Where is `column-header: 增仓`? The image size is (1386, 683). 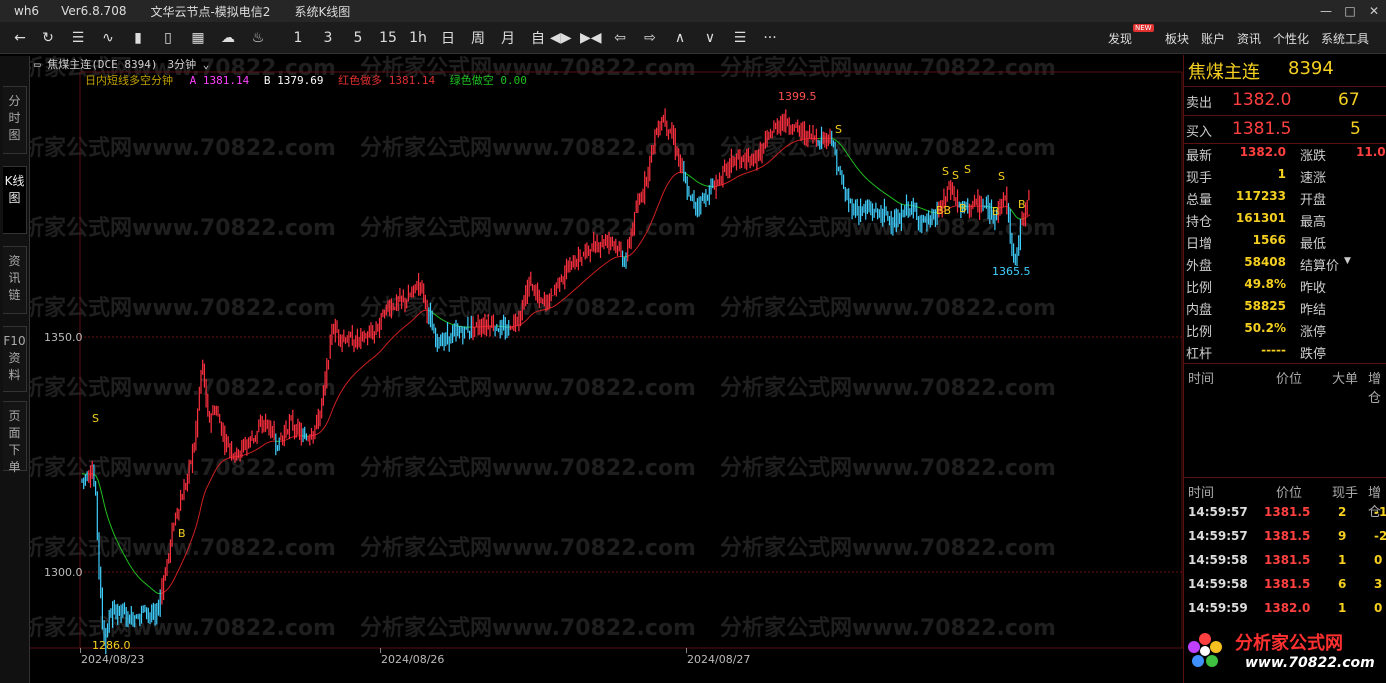 column-header: 增仓 is located at coordinates (1375, 389).